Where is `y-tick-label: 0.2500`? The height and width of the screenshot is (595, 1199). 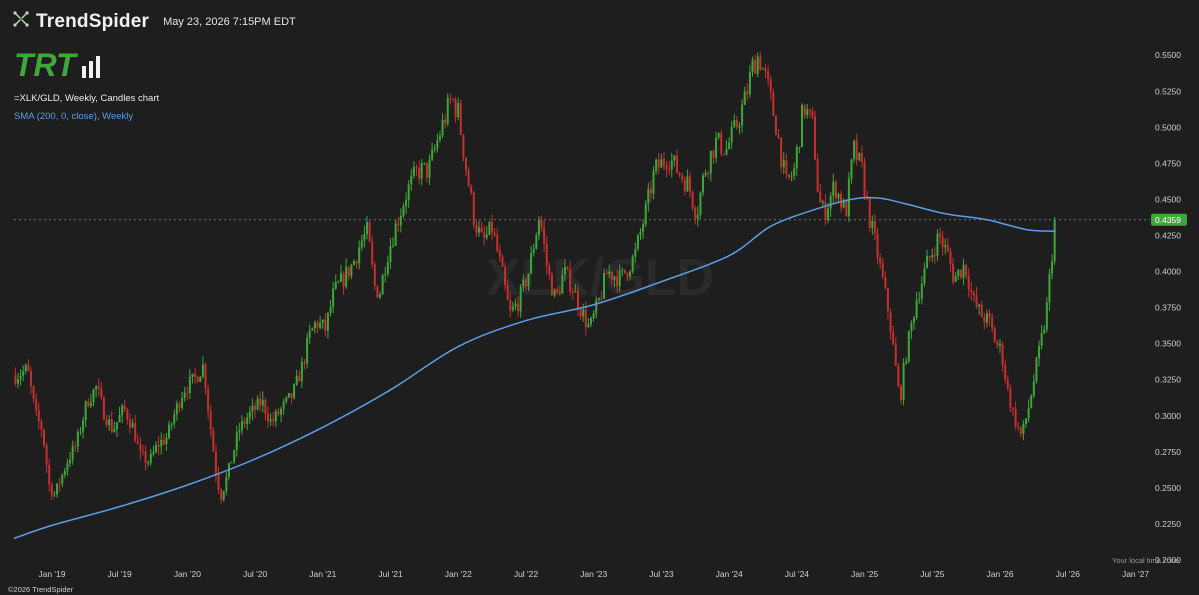
y-tick-label: 0.2500 is located at coordinates (1168, 488).